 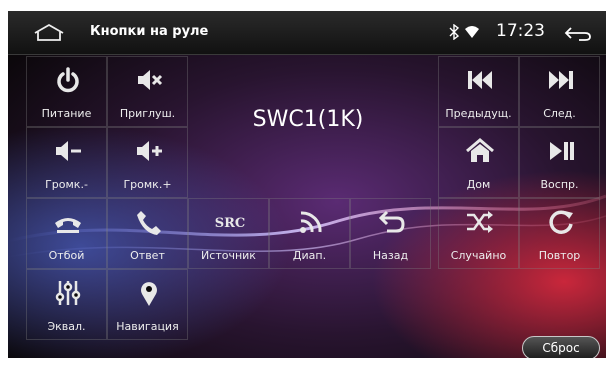 What do you see at coordinates (228, 255) in the screenshot?
I see `source-label: Источник` at bounding box center [228, 255].